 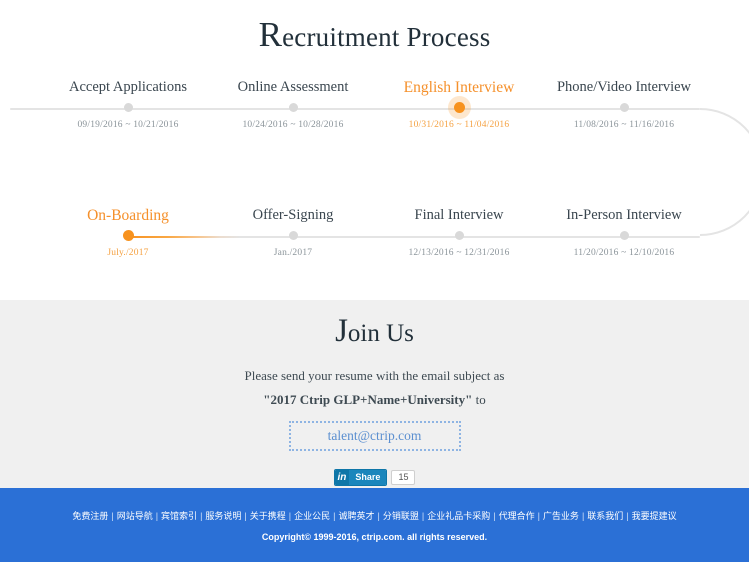 What do you see at coordinates (268, 516) in the screenshot?
I see `footer-link: 关于携程` at bounding box center [268, 516].